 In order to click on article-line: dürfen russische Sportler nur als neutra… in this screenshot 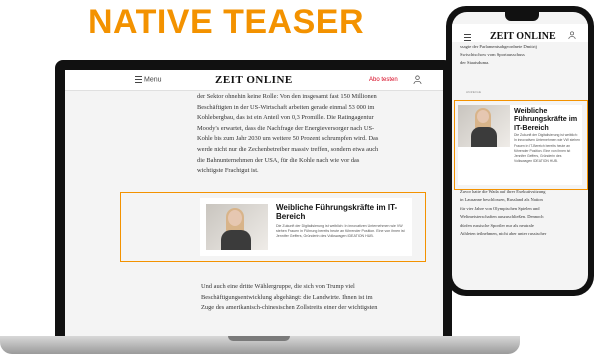, I will do `click(497, 225)`.